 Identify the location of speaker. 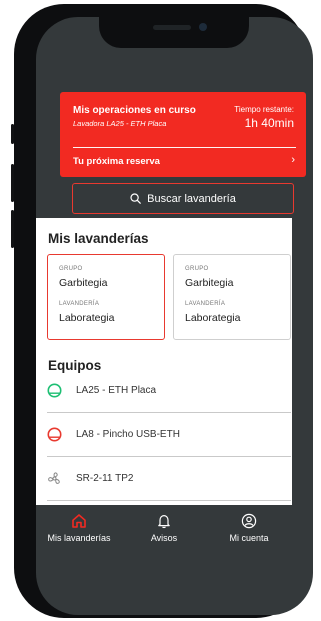
(172, 27).